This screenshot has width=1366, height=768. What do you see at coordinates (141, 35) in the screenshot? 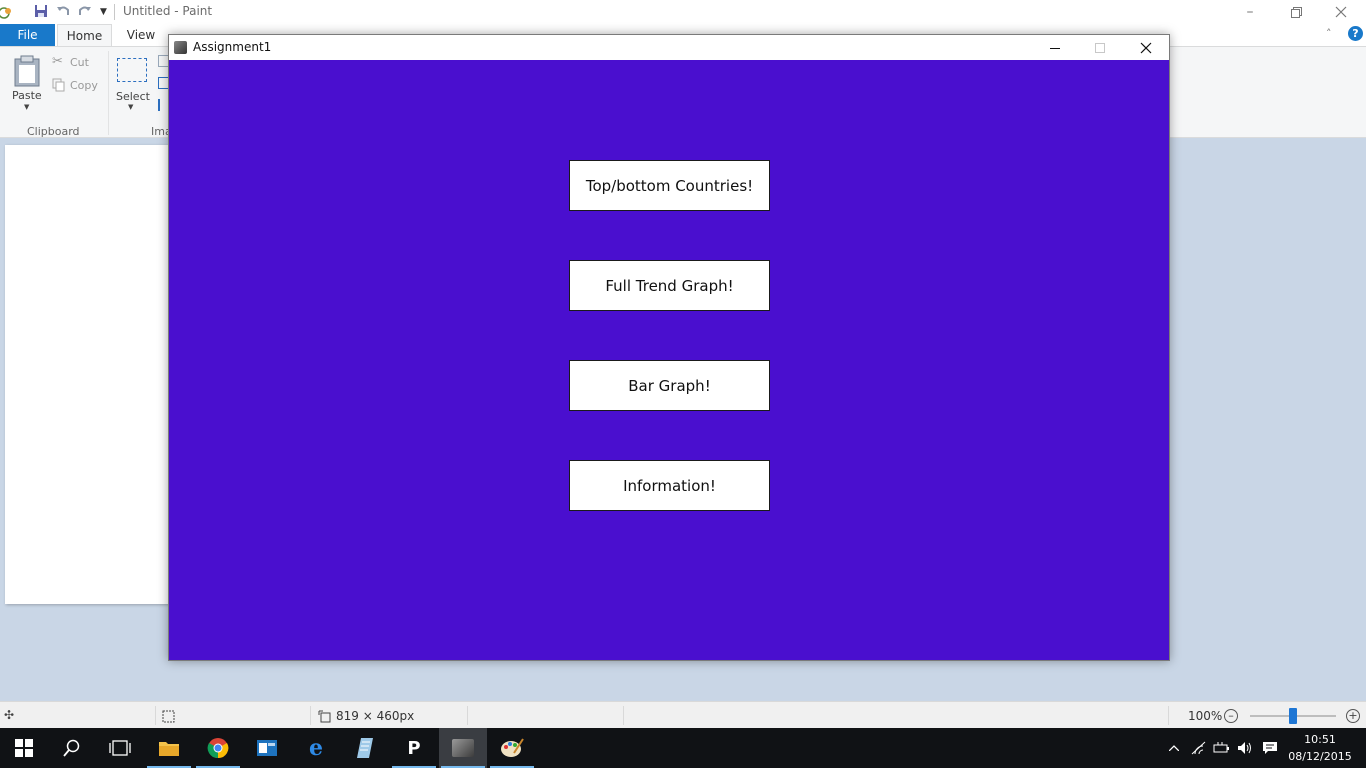
I see `tab-view: View` at bounding box center [141, 35].